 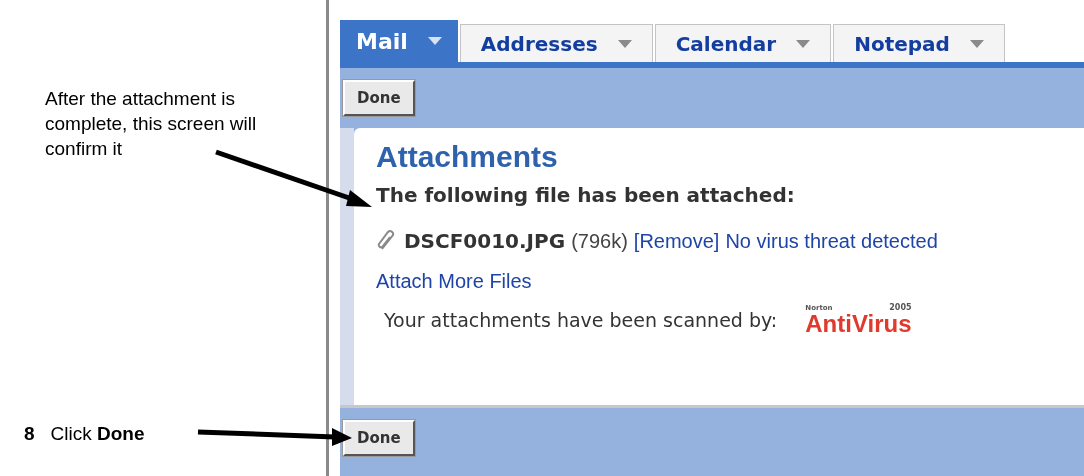 I want to click on virus-scan-status: No virus threat detected, so click(x=831, y=241).